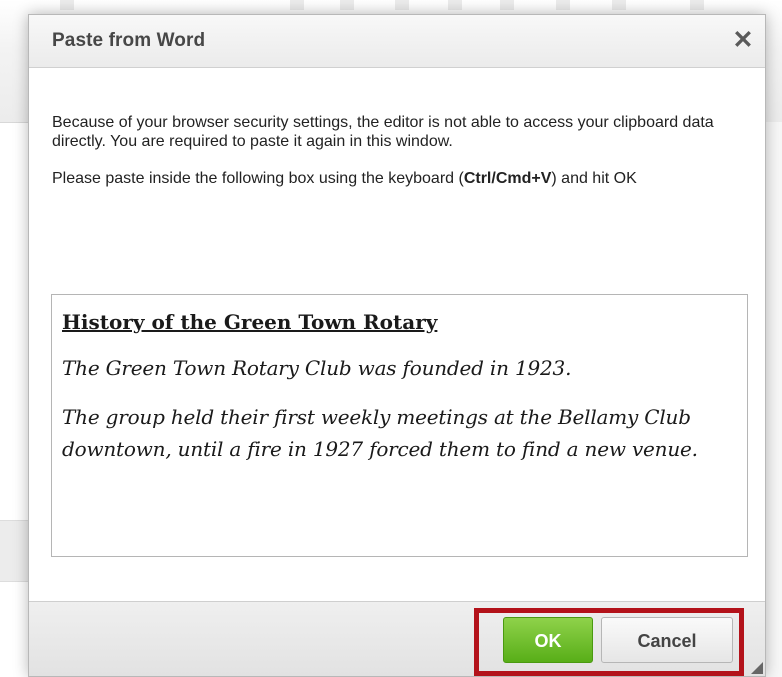  I want to click on dialog-footer: OK Cancel, so click(397, 638).